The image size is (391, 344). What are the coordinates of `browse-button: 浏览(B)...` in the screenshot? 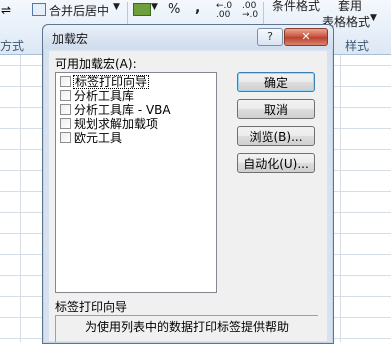 It's located at (276, 136).